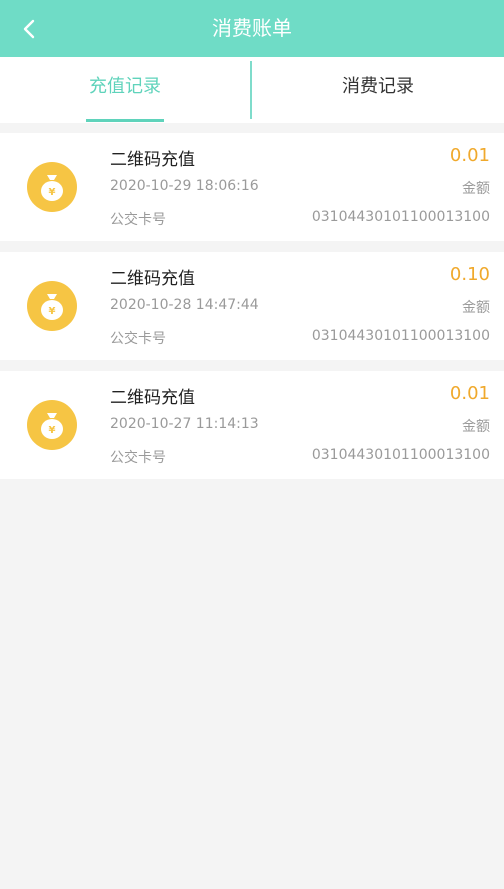  I want to click on page-title: 消费账单, so click(252, 28).